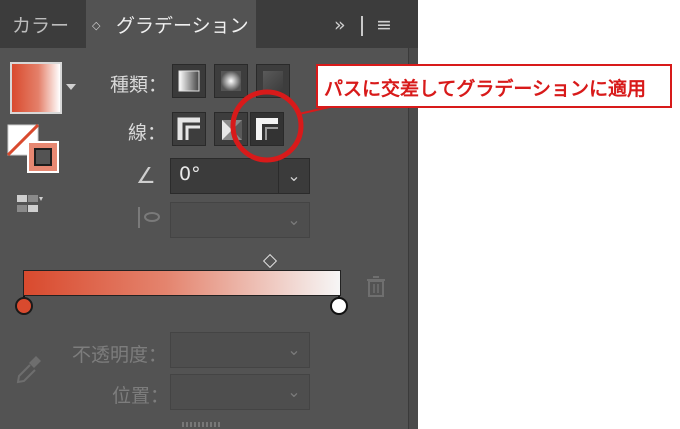  What do you see at coordinates (267, 126) in the screenshot?
I see `highlight-circle` at bounding box center [267, 126].